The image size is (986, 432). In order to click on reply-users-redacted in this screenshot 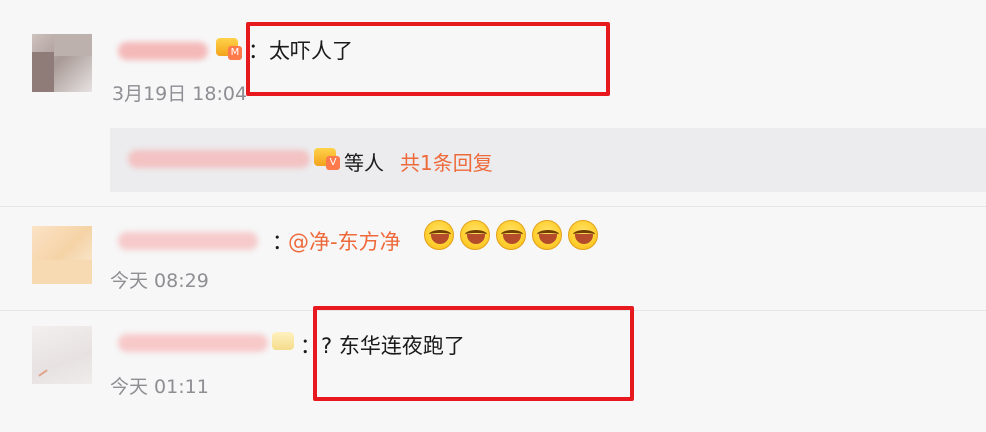, I will do `click(219, 159)`.